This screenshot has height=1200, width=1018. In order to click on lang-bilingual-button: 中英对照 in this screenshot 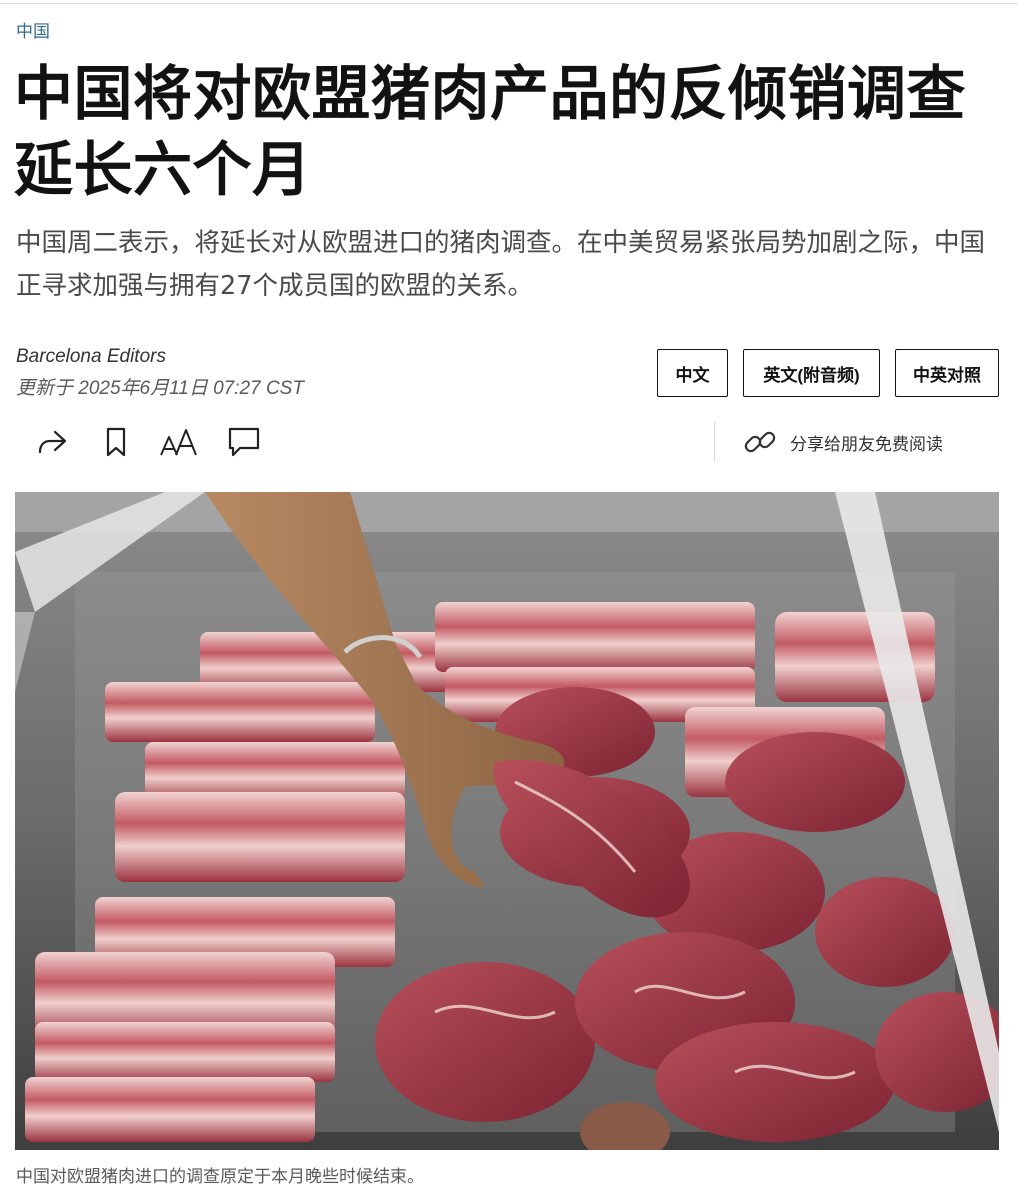, I will do `click(947, 373)`.